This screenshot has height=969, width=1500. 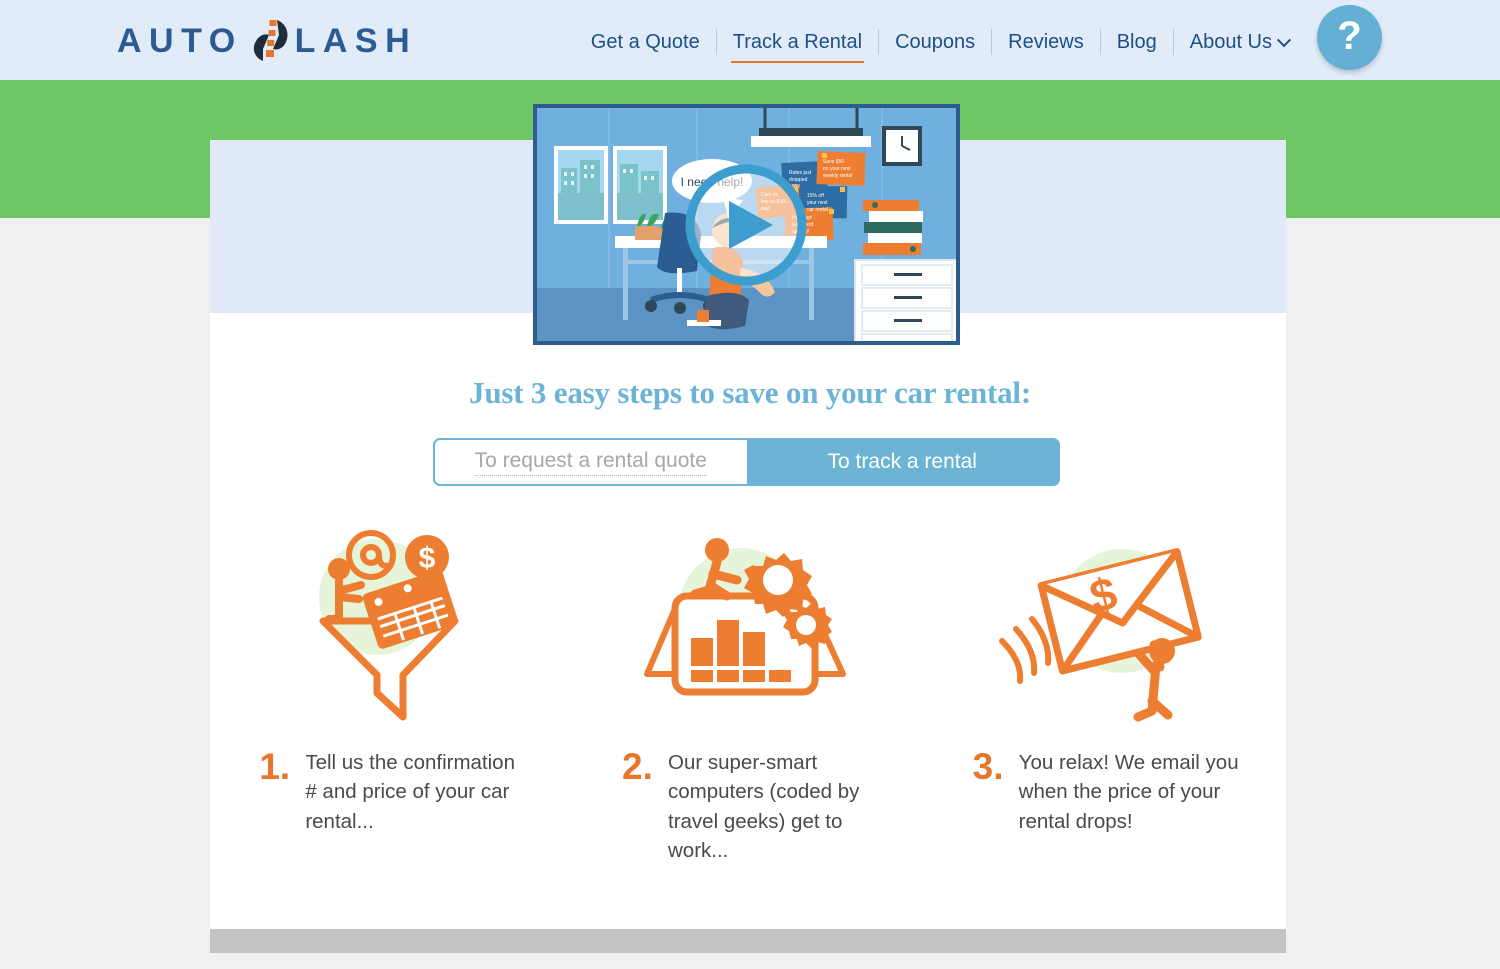 I want to click on nav-item-about-us-label: About Us, so click(x=1230, y=42).